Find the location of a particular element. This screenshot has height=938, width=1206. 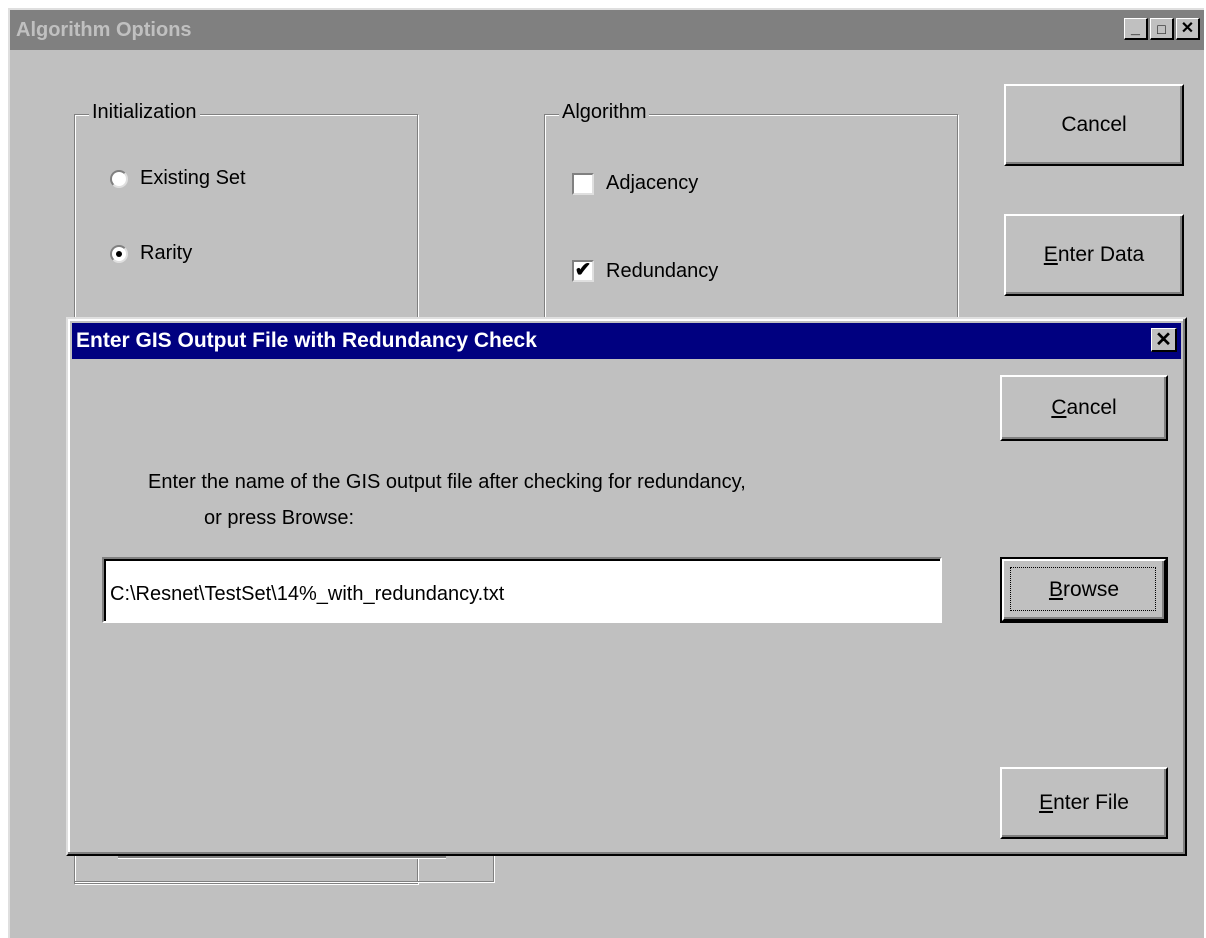

radio-existing-set-label: Existing Set is located at coordinates (193, 178).